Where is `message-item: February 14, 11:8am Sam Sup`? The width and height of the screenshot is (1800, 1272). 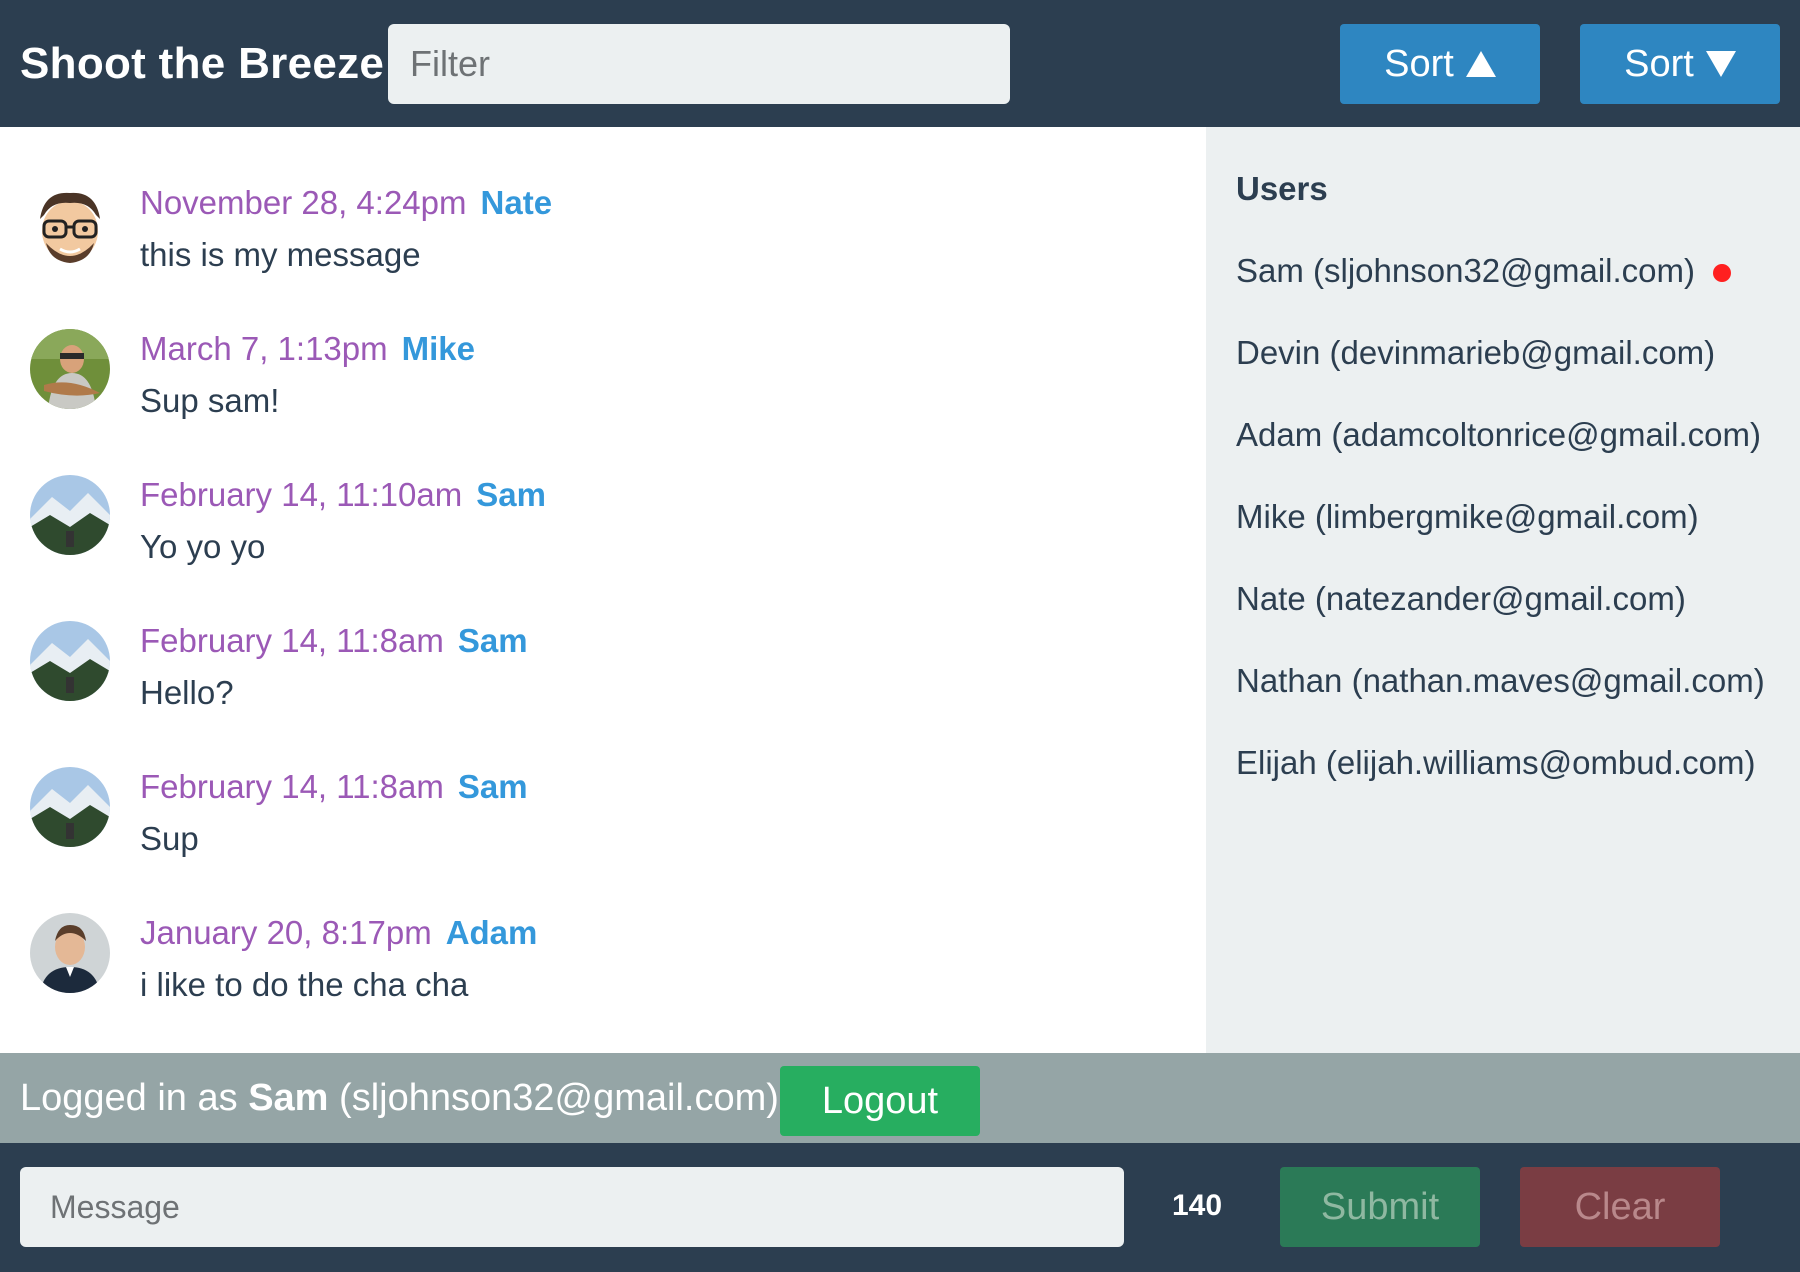 message-item: February 14, 11:8am Sam Sup is located at coordinates (603, 810).